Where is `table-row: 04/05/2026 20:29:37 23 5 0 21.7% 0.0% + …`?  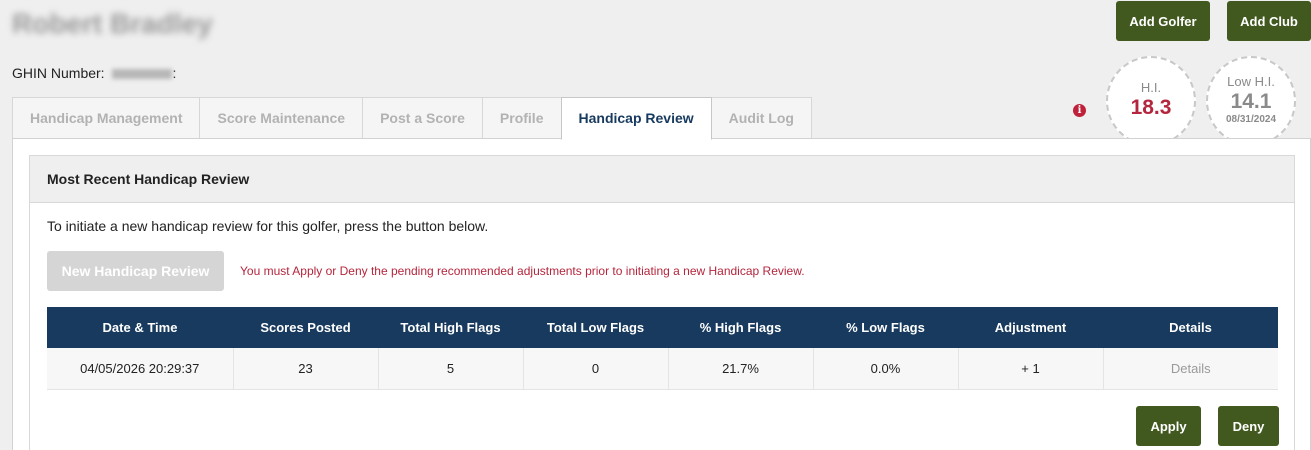
table-row: 04/05/2026 20:29:37 23 5 0 21.7% 0.0% + … is located at coordinates (662, 369).